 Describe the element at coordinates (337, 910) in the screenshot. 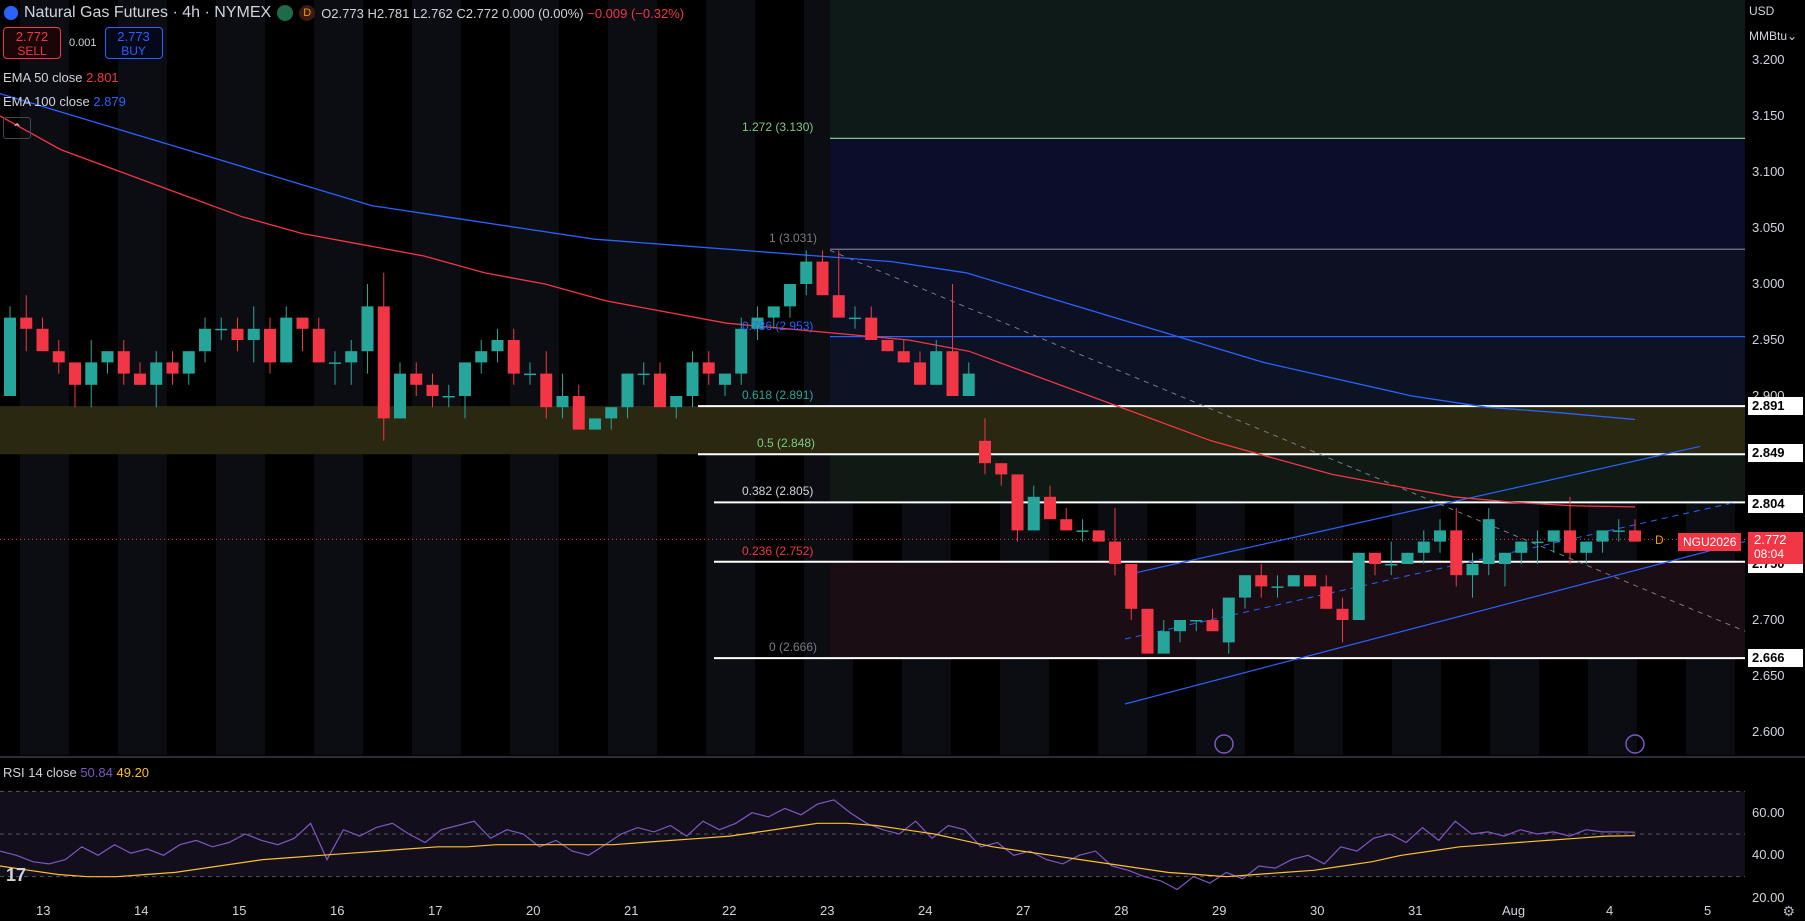

I see `time-tick: 16` at that location.